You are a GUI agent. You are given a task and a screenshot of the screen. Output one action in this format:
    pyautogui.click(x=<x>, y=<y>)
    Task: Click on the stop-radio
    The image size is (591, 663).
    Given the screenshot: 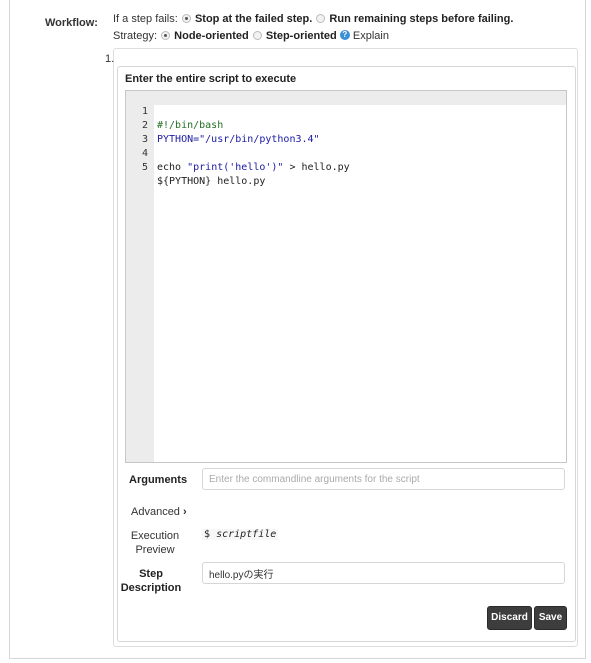 What is the action you would take?
    pyautogui.click(x=186, y=18)
    